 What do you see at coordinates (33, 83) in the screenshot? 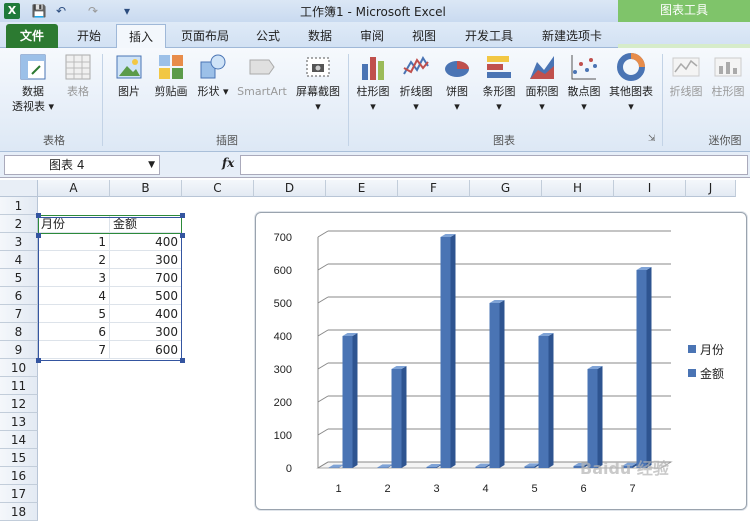
I see `pivot-table-button: 数据 透视表 ▾` at bounding box center [33, 83].